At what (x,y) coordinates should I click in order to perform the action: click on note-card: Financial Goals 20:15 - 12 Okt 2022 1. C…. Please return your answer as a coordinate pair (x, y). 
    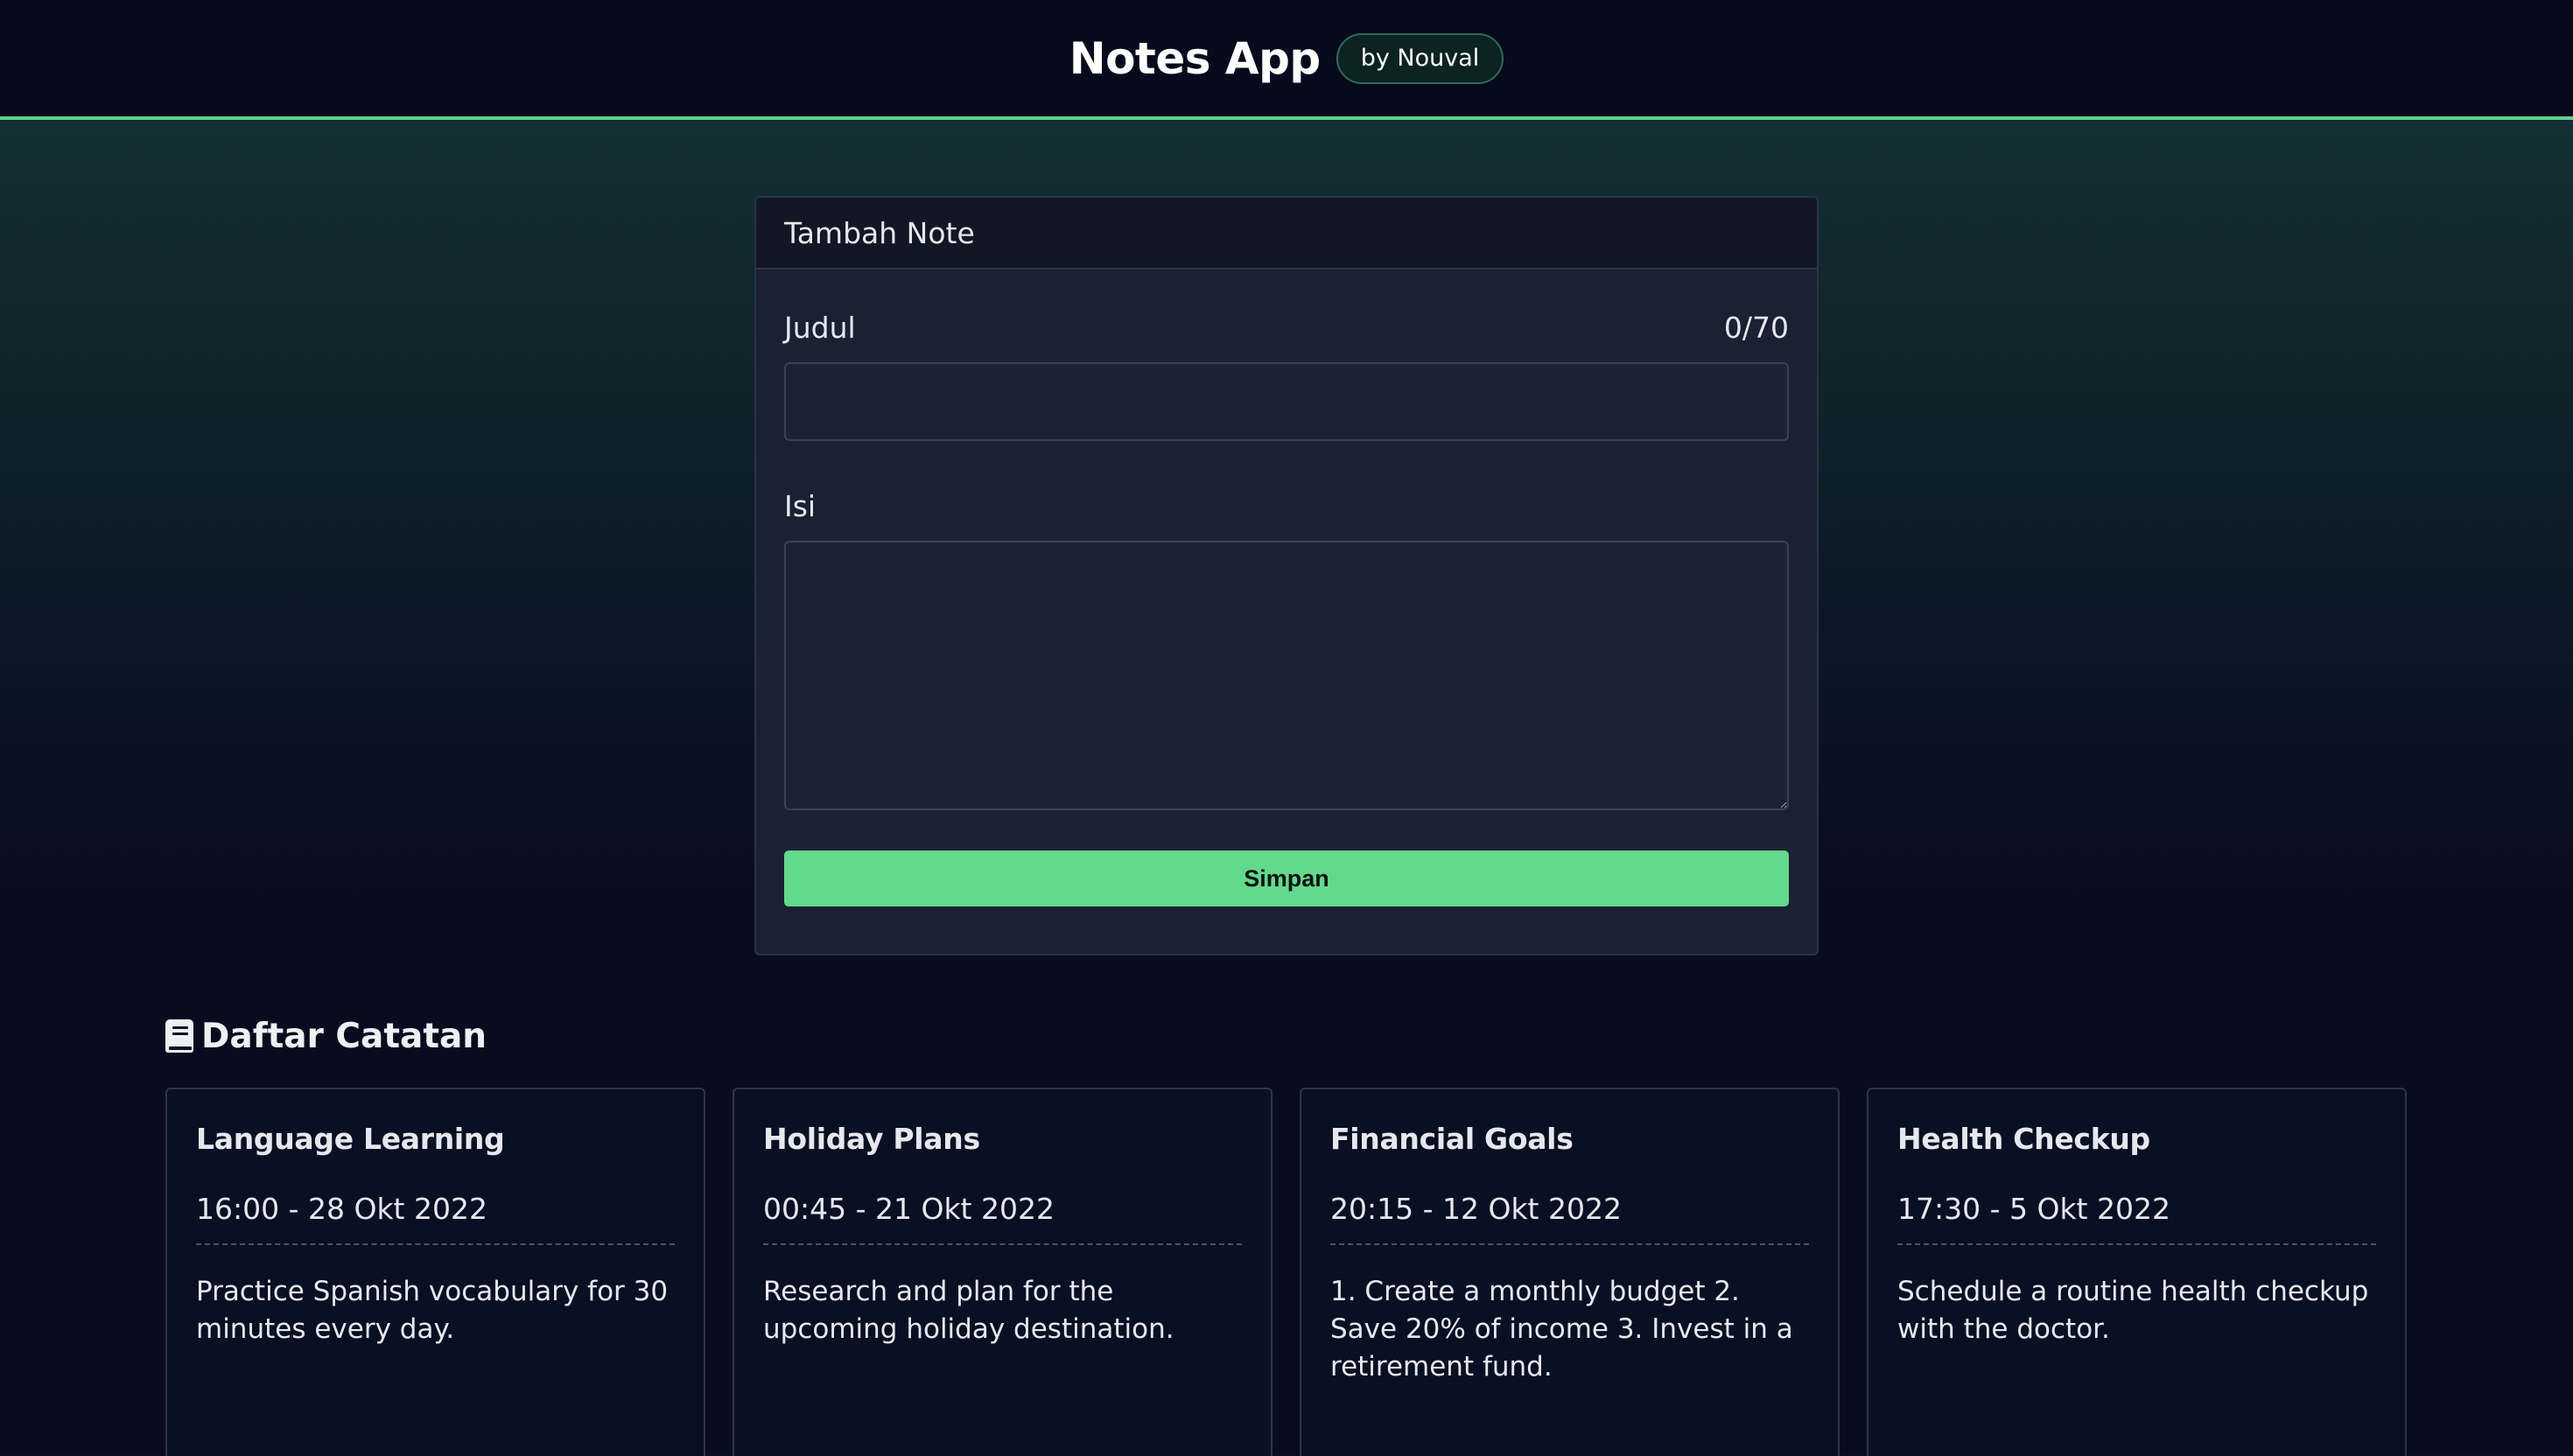
    Looking at the image, I should click on (1570, 1272).